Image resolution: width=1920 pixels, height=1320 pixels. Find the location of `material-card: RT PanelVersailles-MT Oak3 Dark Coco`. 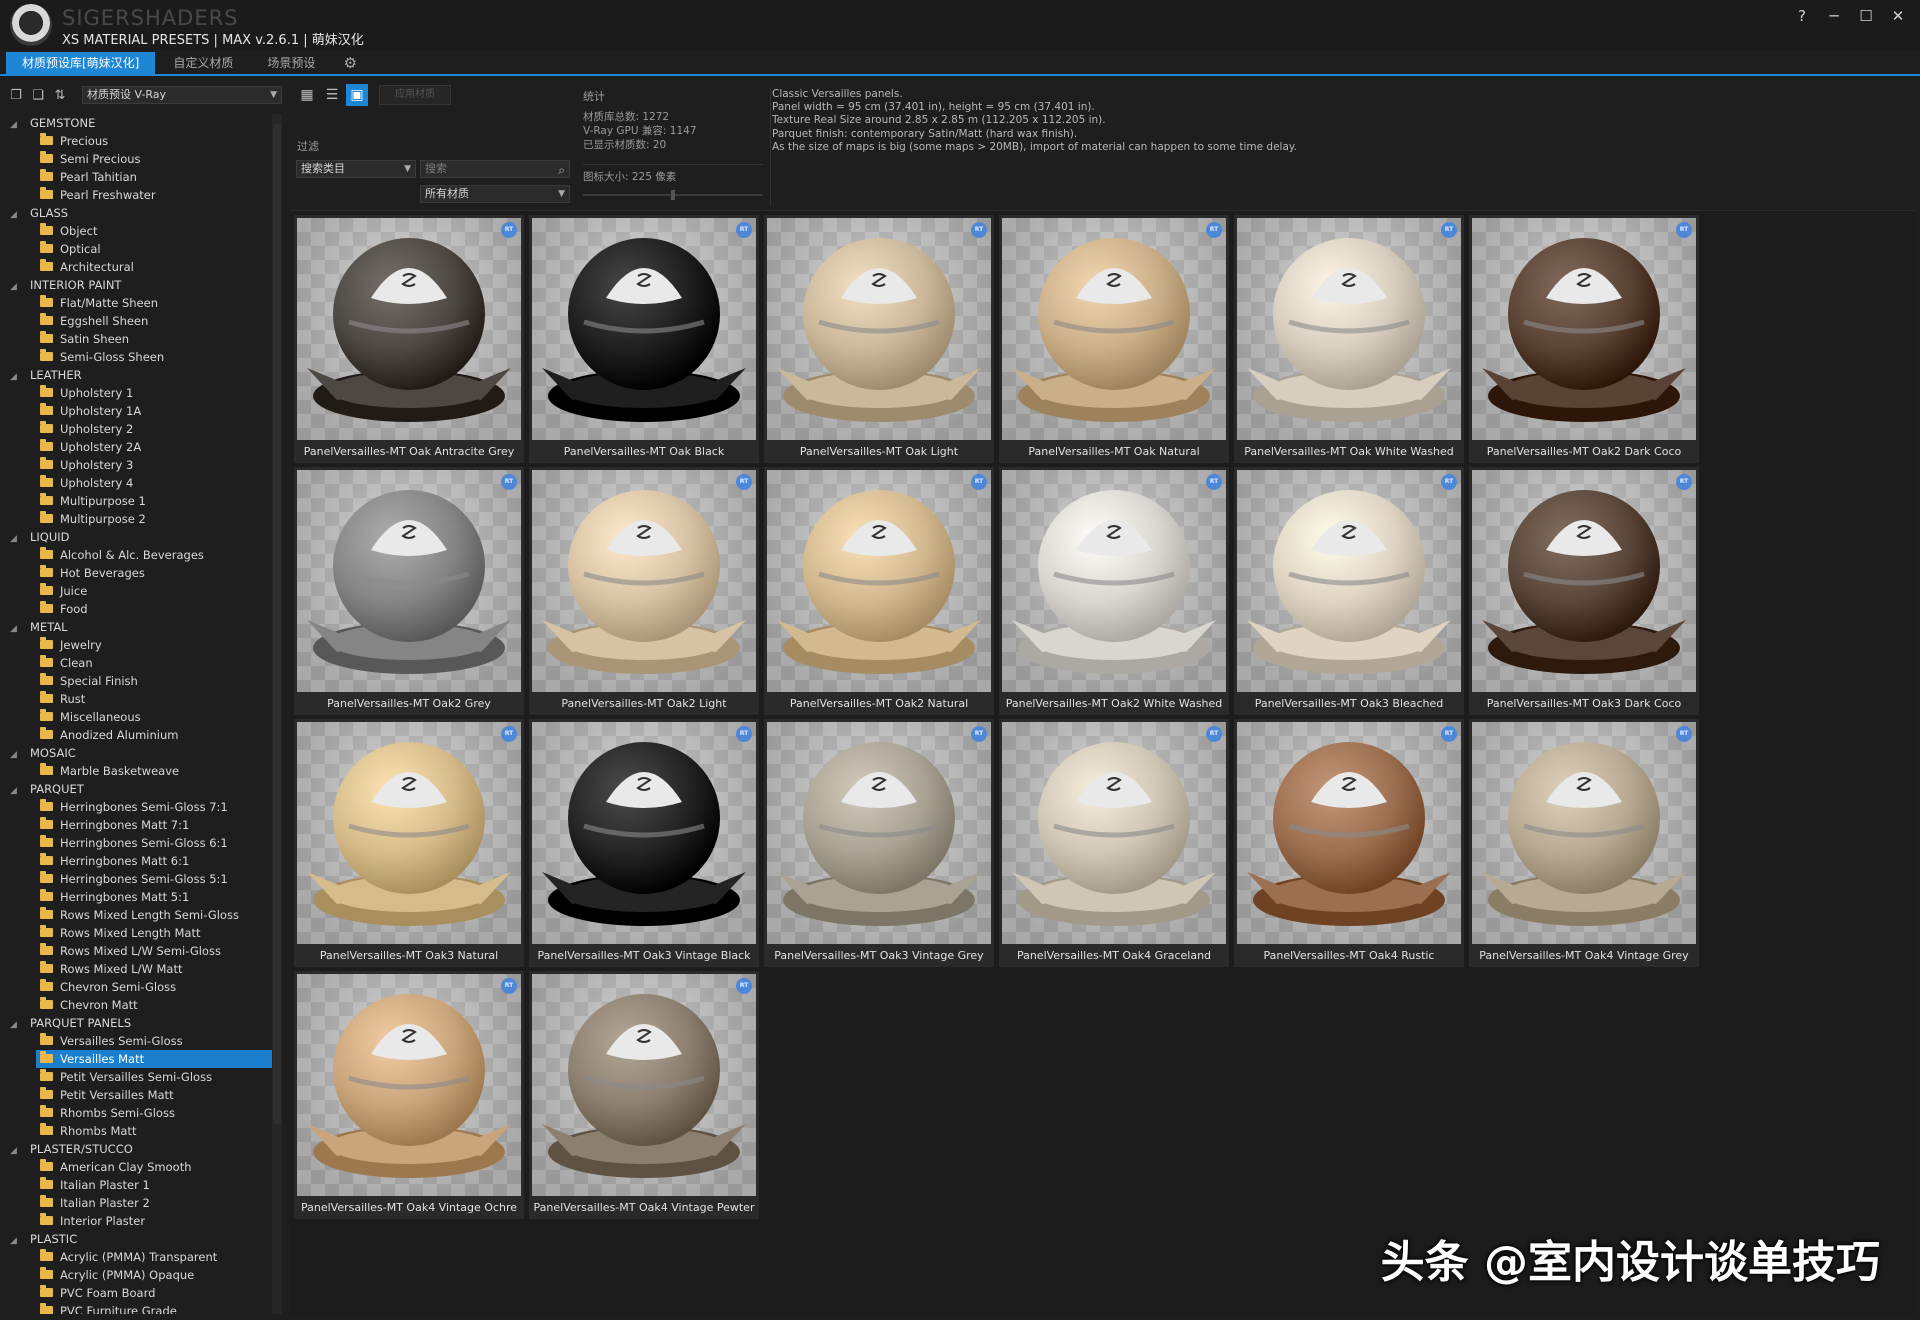

material-card: RT PanelVersailles-MT Oak3 Dark Coco is located at coordinates (1584, 591).